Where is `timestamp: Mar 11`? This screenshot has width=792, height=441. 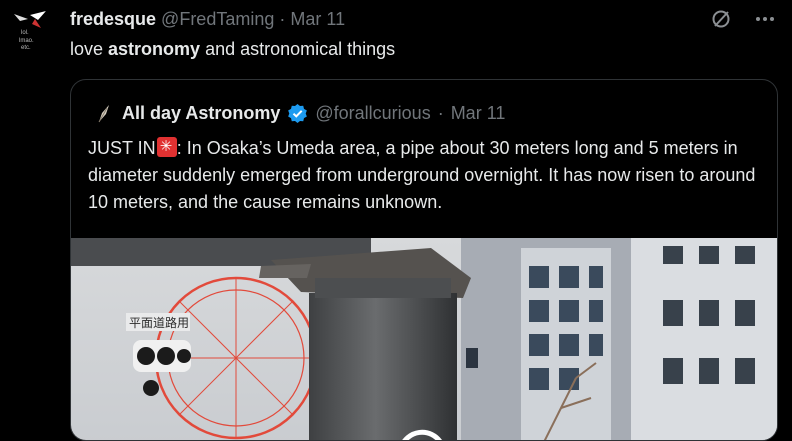
timestamp: Mar 11 is located at coordinates (317, 19).